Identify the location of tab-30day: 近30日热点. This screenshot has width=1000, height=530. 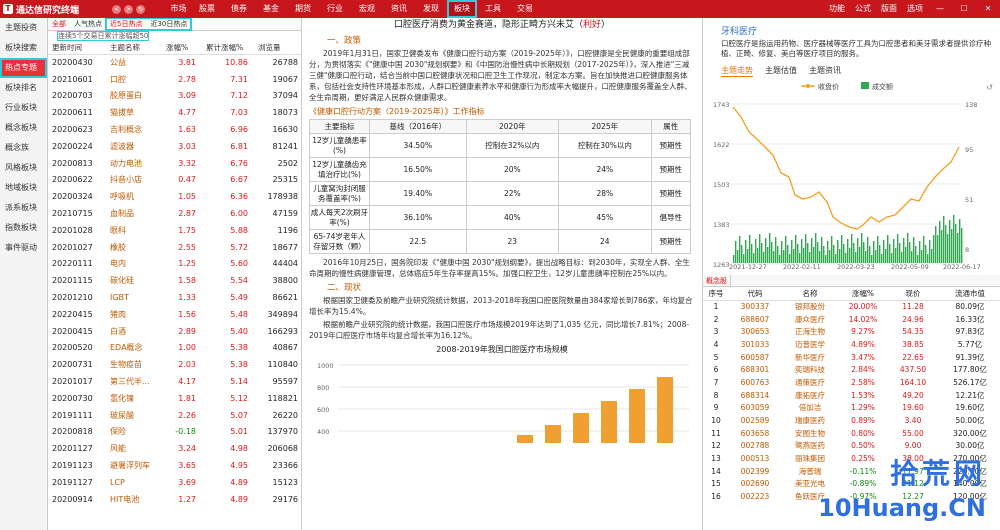
(168, 24).